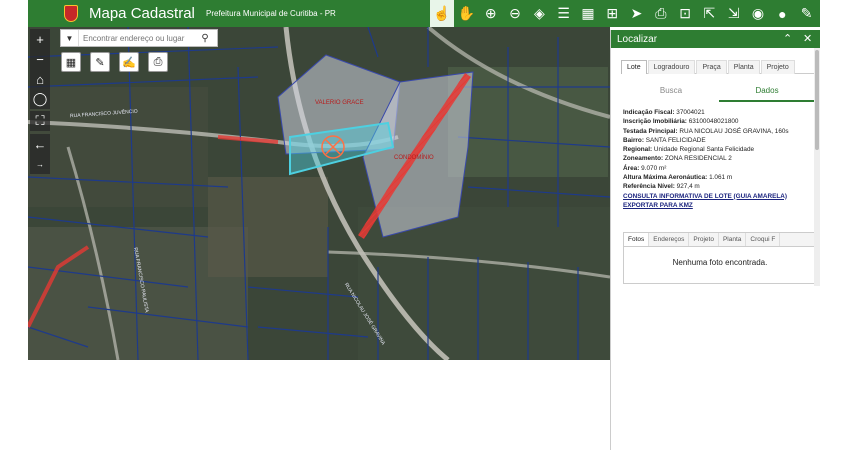 The width and height of the screenshot is (850, 450). I want to click on subtab-dados: Dados, so click(767, 91).